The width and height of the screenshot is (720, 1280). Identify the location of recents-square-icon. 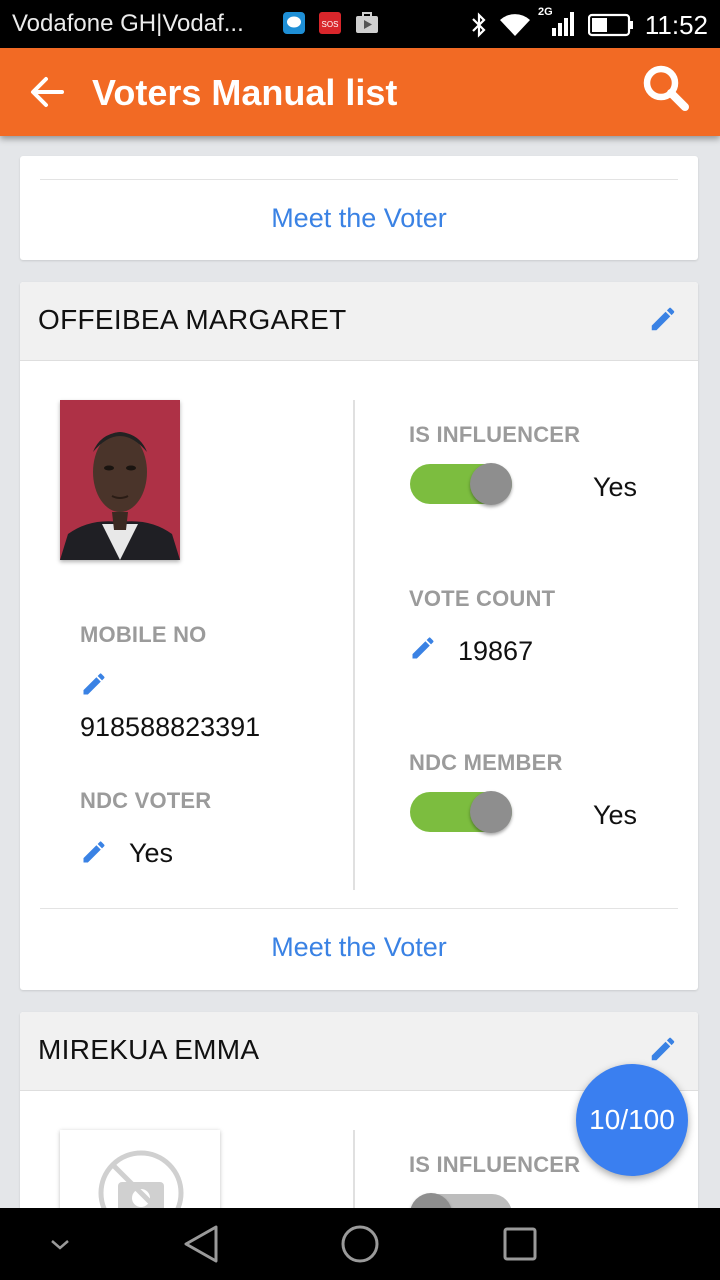
(520, 1244).